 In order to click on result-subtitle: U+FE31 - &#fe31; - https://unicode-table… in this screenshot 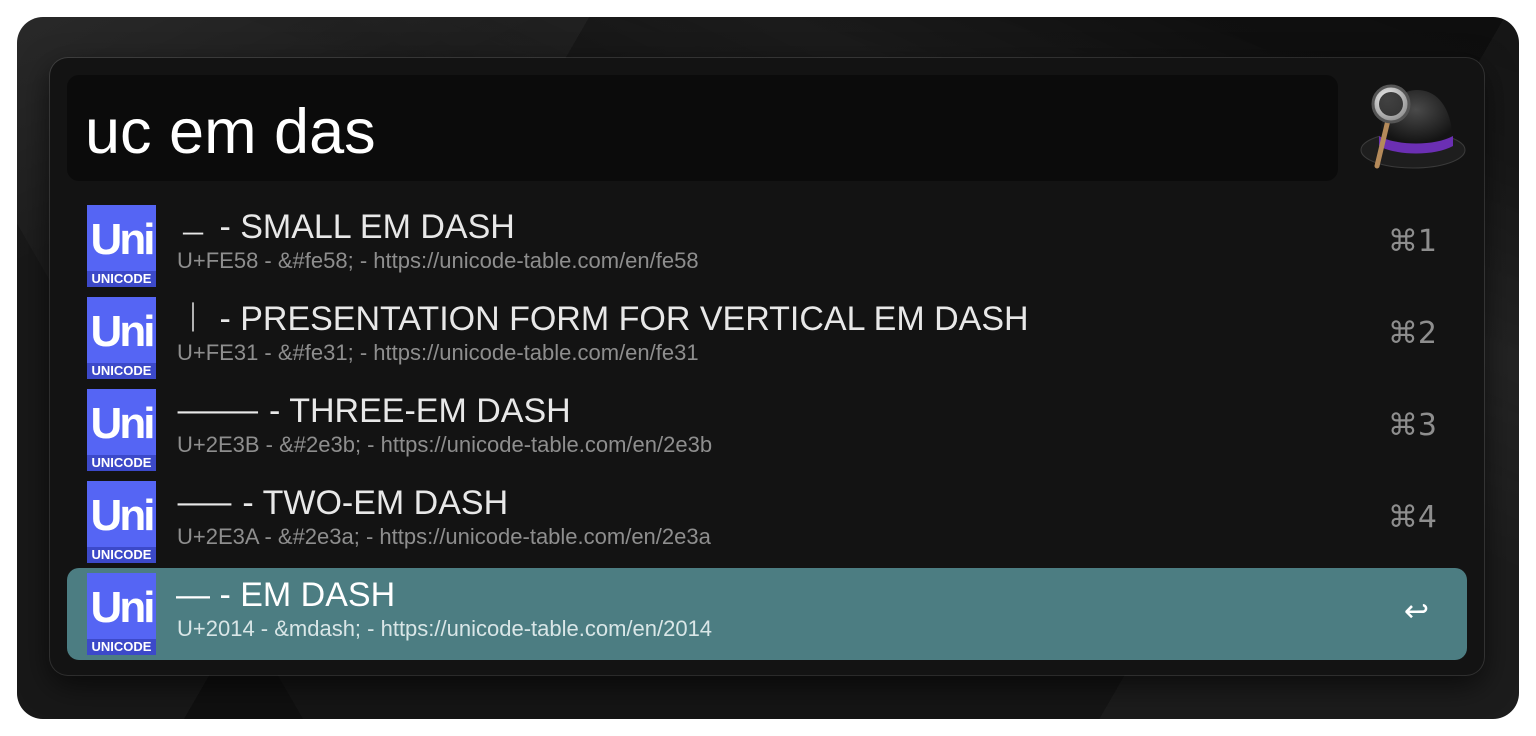, I will do `click(438, 352)`.